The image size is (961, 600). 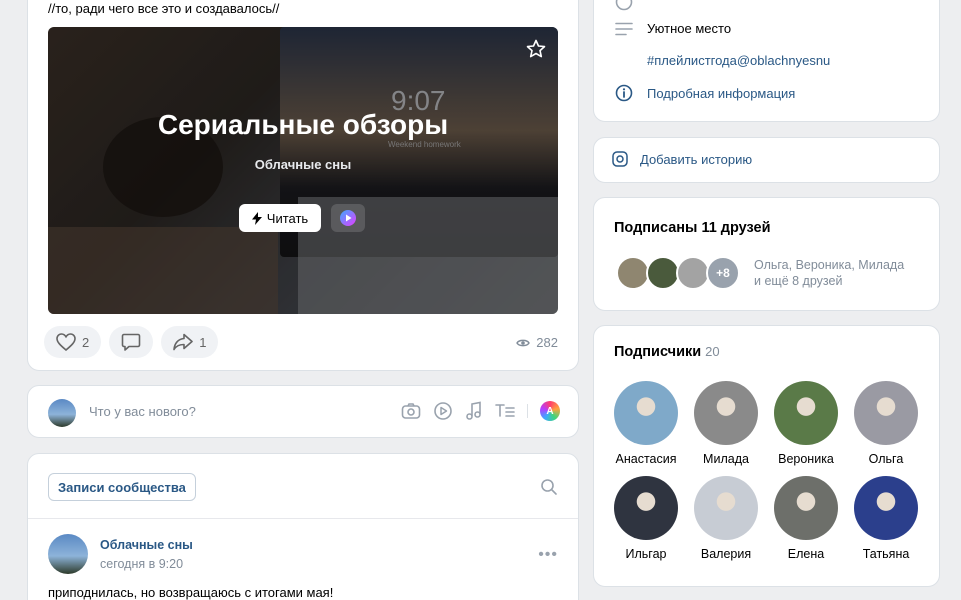 I want to click on info-icon, so click(x=624, y=93).